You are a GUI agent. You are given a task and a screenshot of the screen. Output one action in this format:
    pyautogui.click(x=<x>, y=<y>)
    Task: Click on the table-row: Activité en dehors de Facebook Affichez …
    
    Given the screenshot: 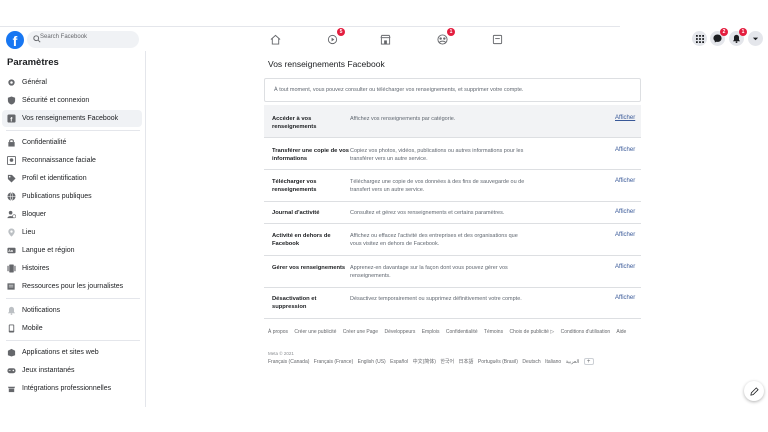 What is the action you would take?
    pyautogui.click(x=452, y=239)
    